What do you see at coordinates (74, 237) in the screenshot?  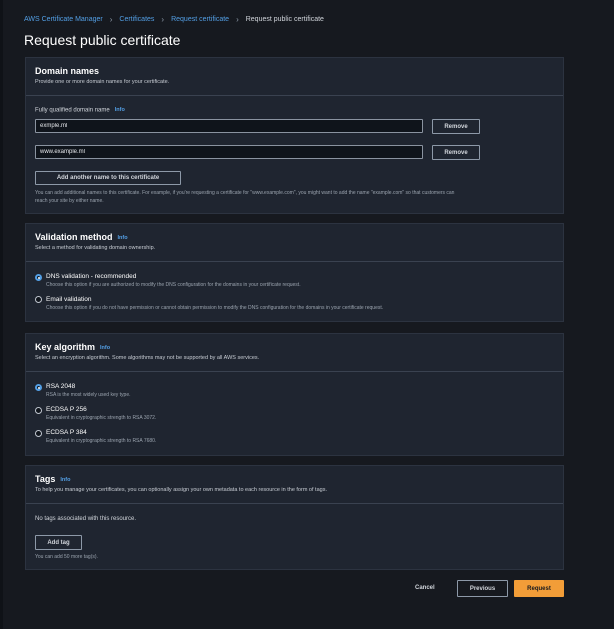 I see `validation-title-text: Validation method` at bounding box center [74, 237].